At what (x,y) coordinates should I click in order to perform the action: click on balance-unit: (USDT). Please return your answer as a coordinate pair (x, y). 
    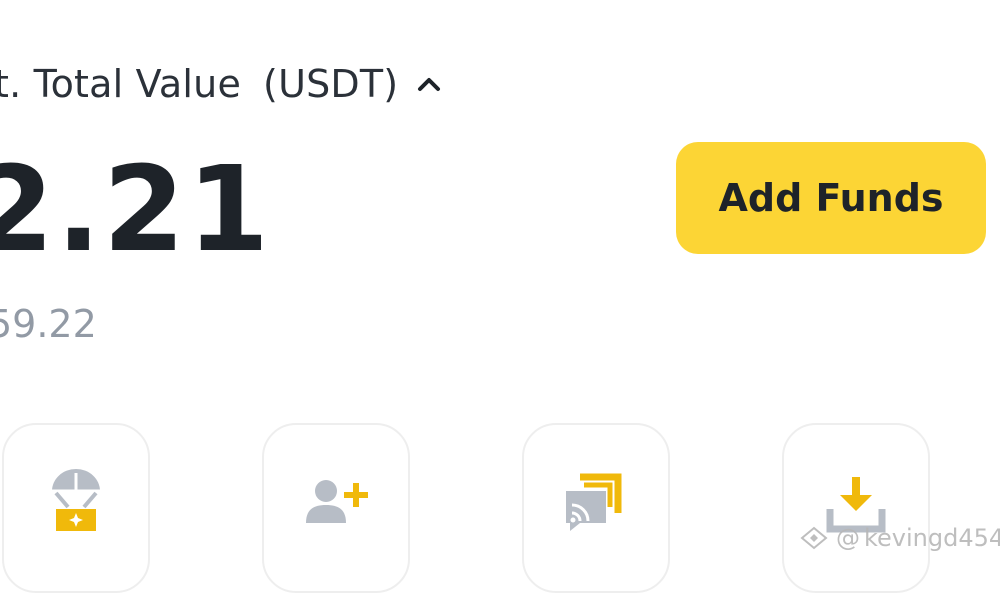
    Looking at the image, I should click on (331, 84).